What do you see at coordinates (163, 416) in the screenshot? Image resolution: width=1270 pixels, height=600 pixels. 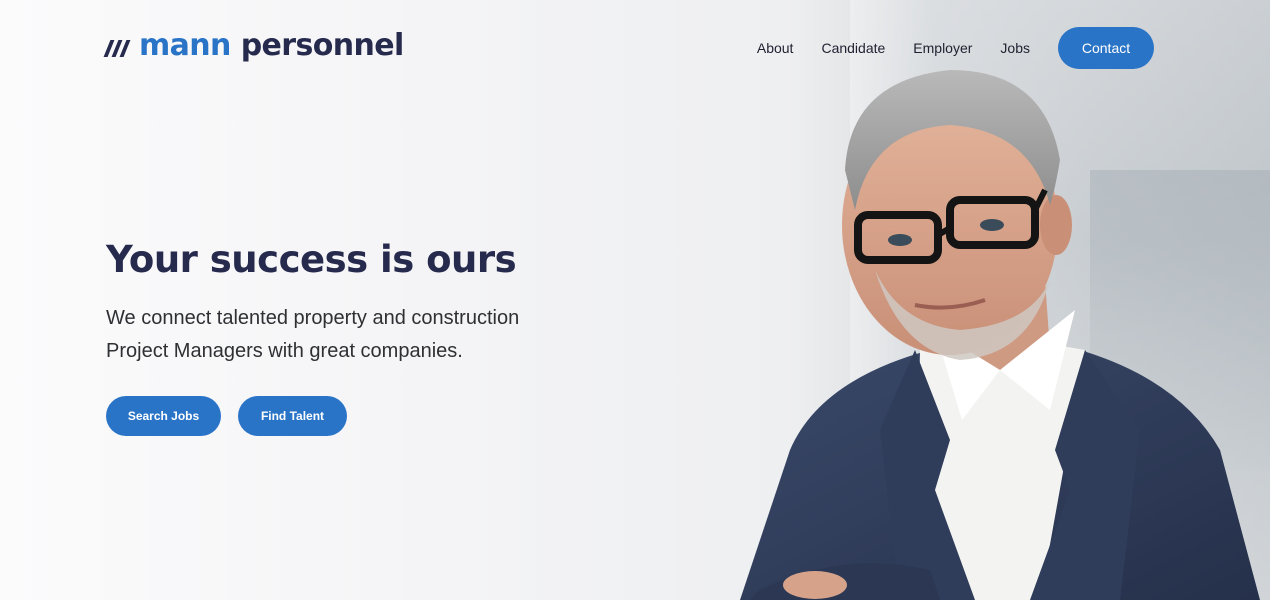 I see `search-jobs-button: Search Jobs` at bounding box center [163, 416].